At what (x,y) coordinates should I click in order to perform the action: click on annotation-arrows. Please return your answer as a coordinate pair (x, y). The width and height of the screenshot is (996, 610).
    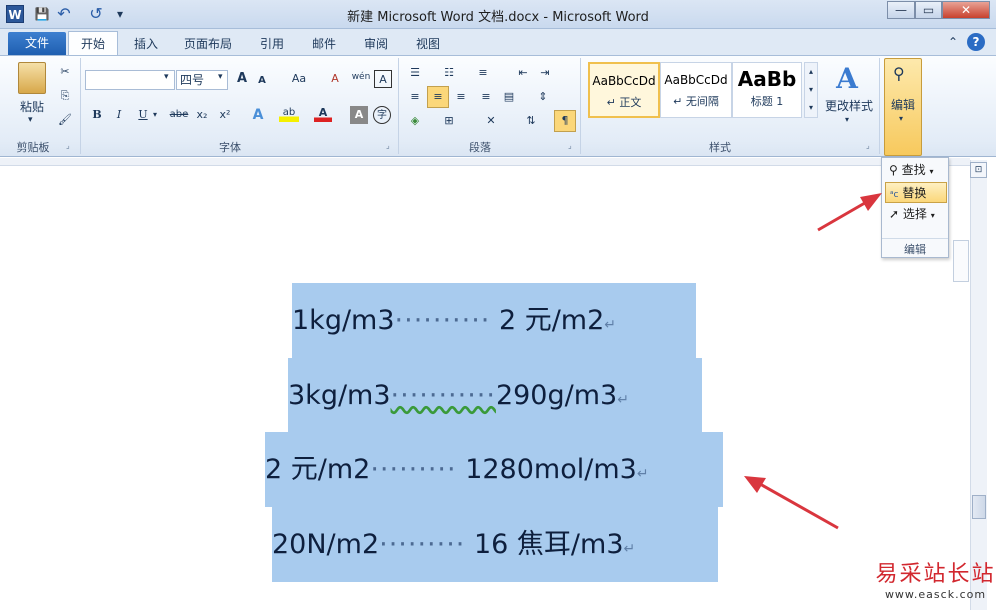
    Looking at the image, I should click on (813, 361).